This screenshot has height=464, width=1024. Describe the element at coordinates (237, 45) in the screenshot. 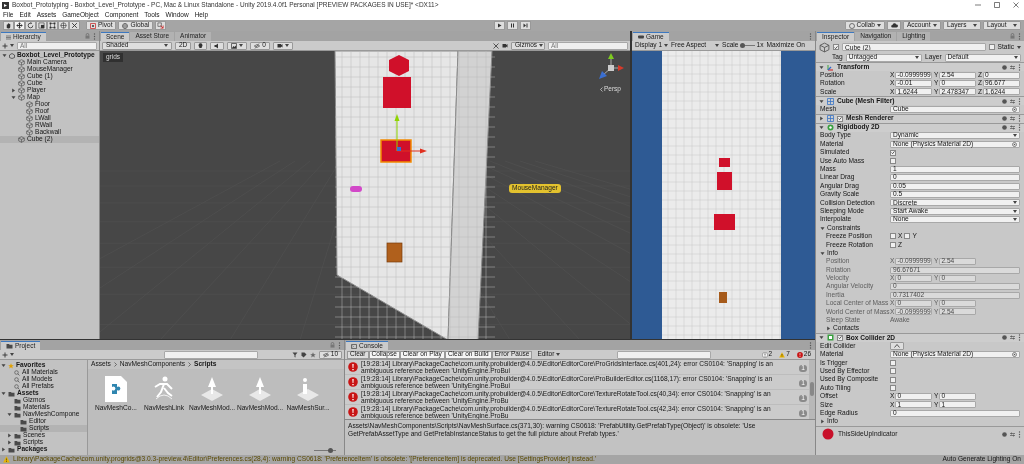

I see `effects-dropdown` at that location.